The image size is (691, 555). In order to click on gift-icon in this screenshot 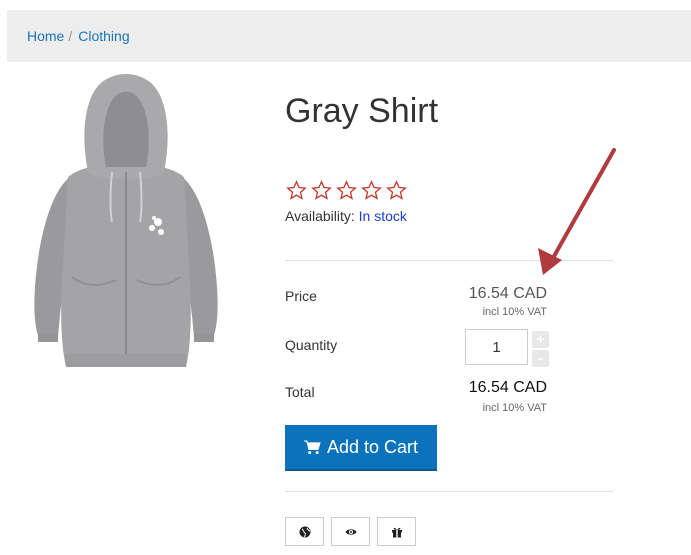, I will do `click(396, 532)`.